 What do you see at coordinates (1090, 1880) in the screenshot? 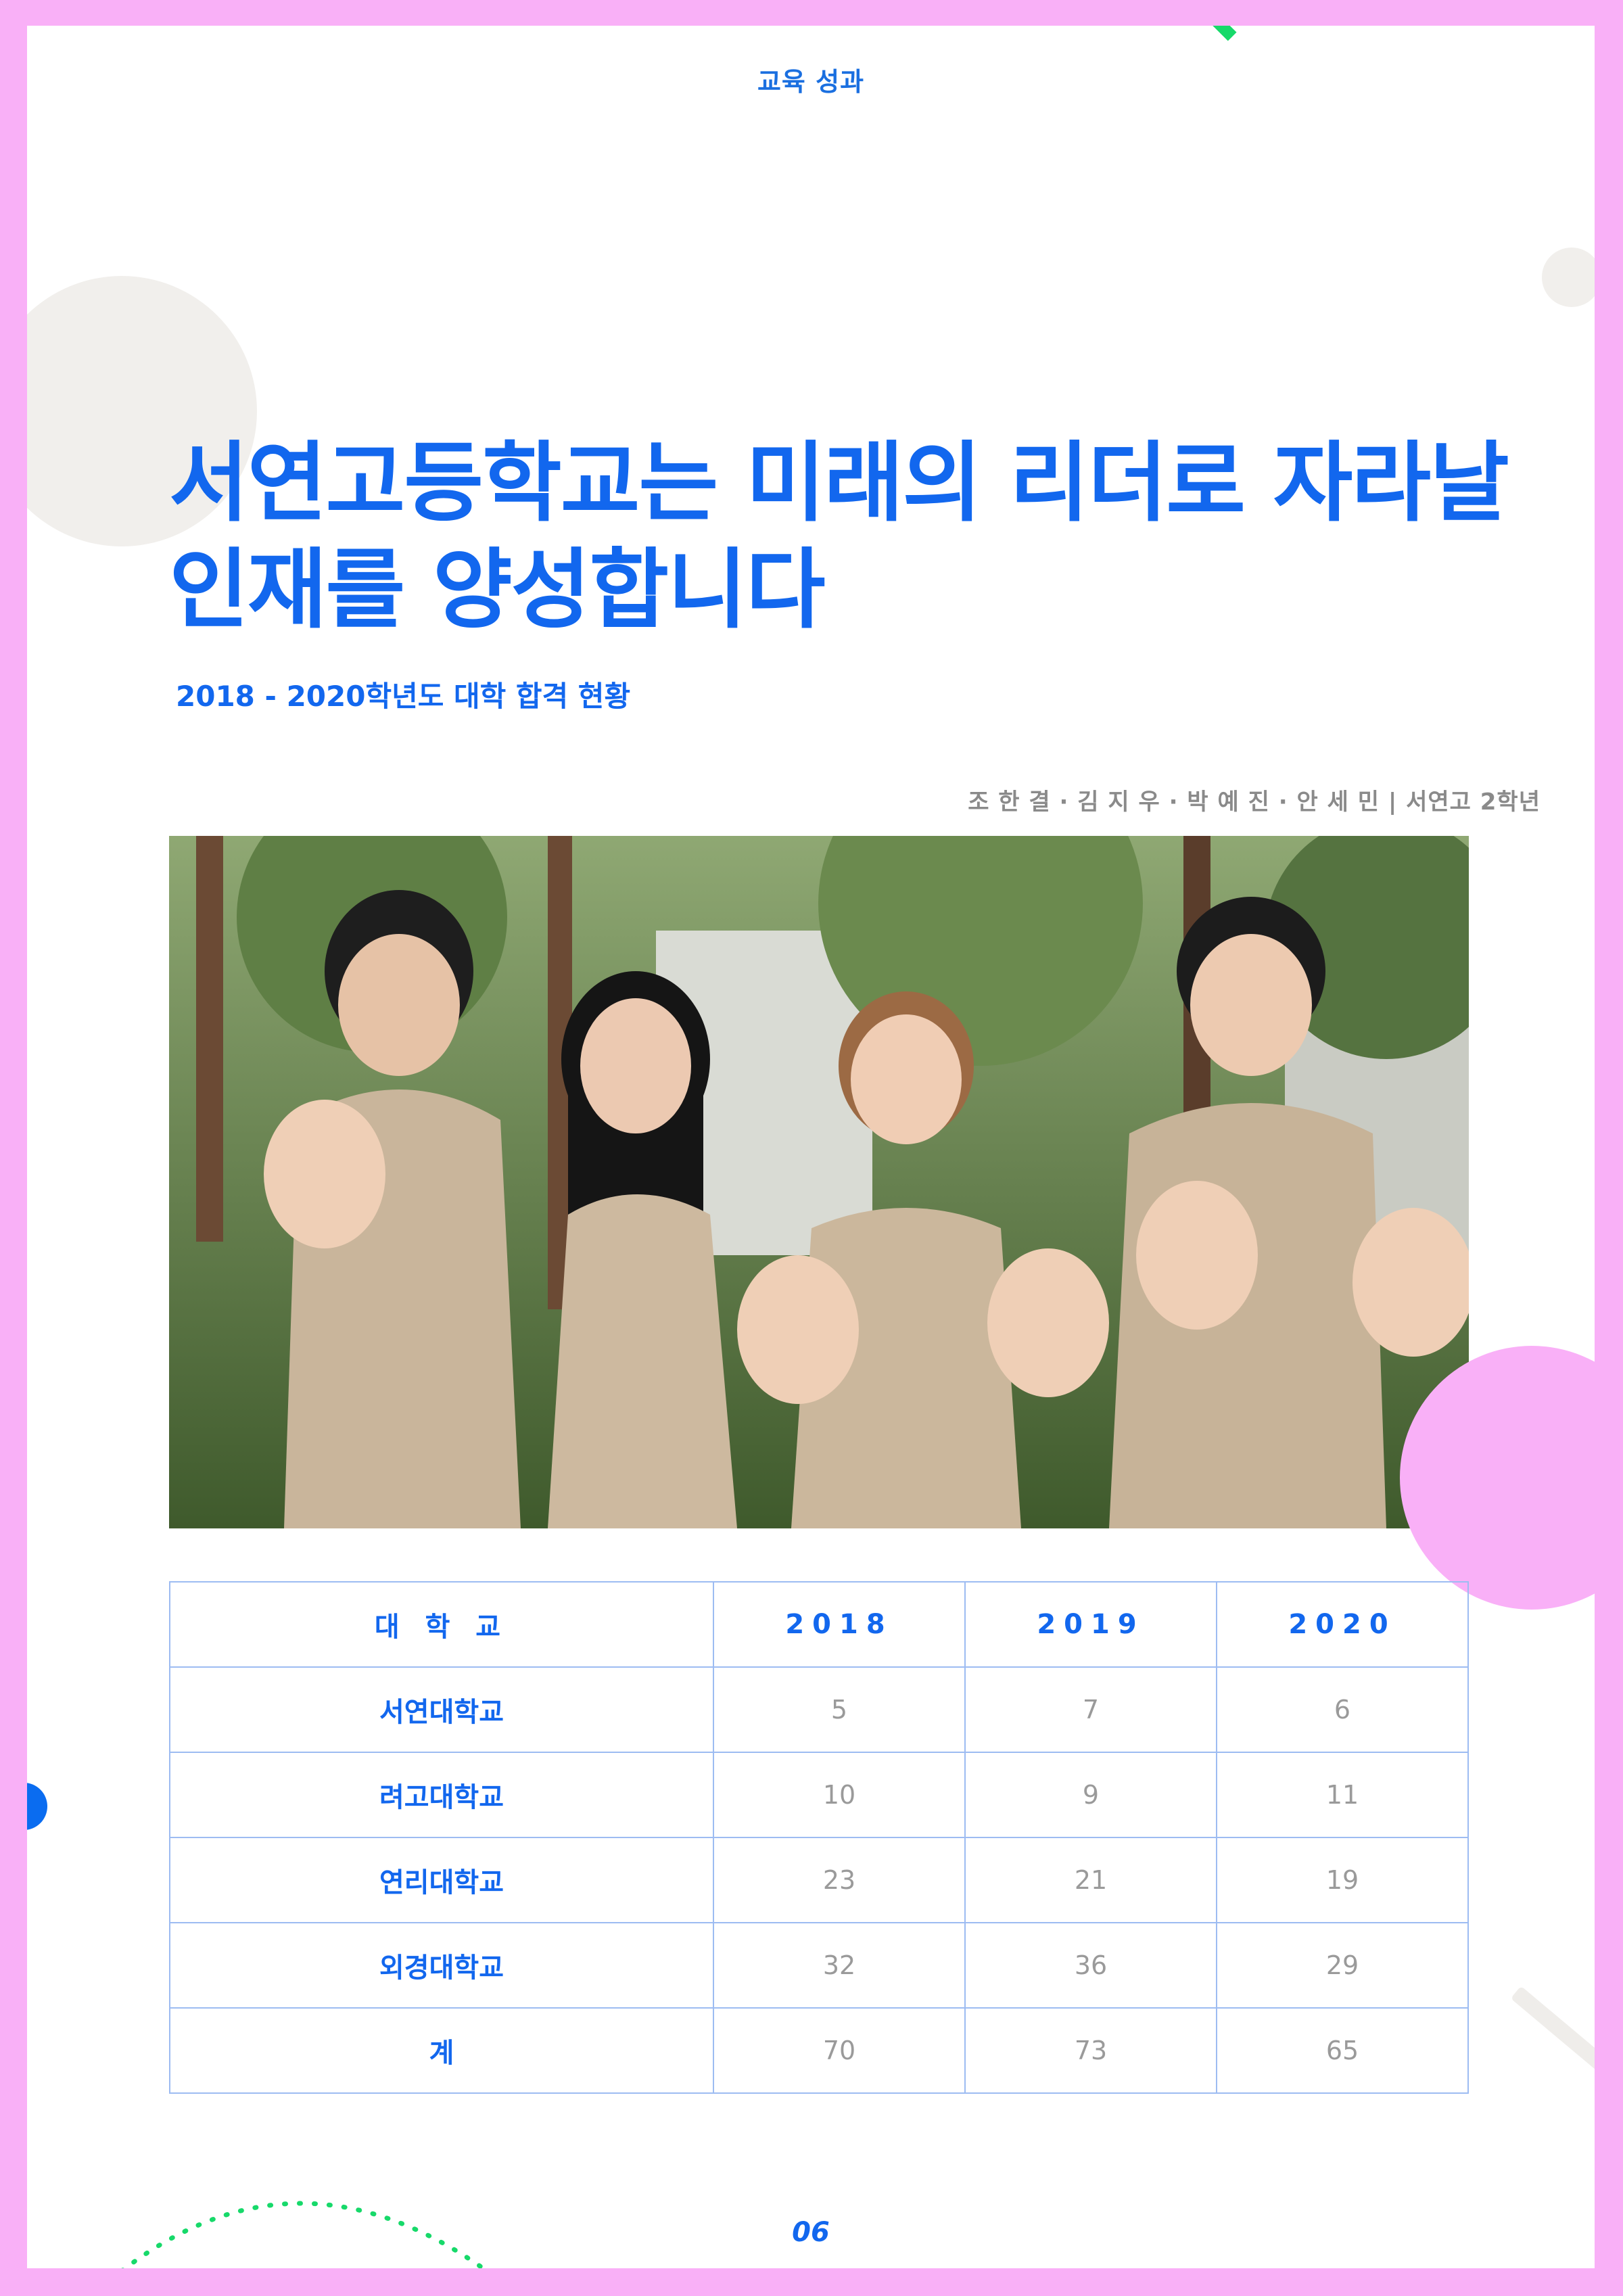
I see `table-cell: 21` at bounding box center [1090, 1880].